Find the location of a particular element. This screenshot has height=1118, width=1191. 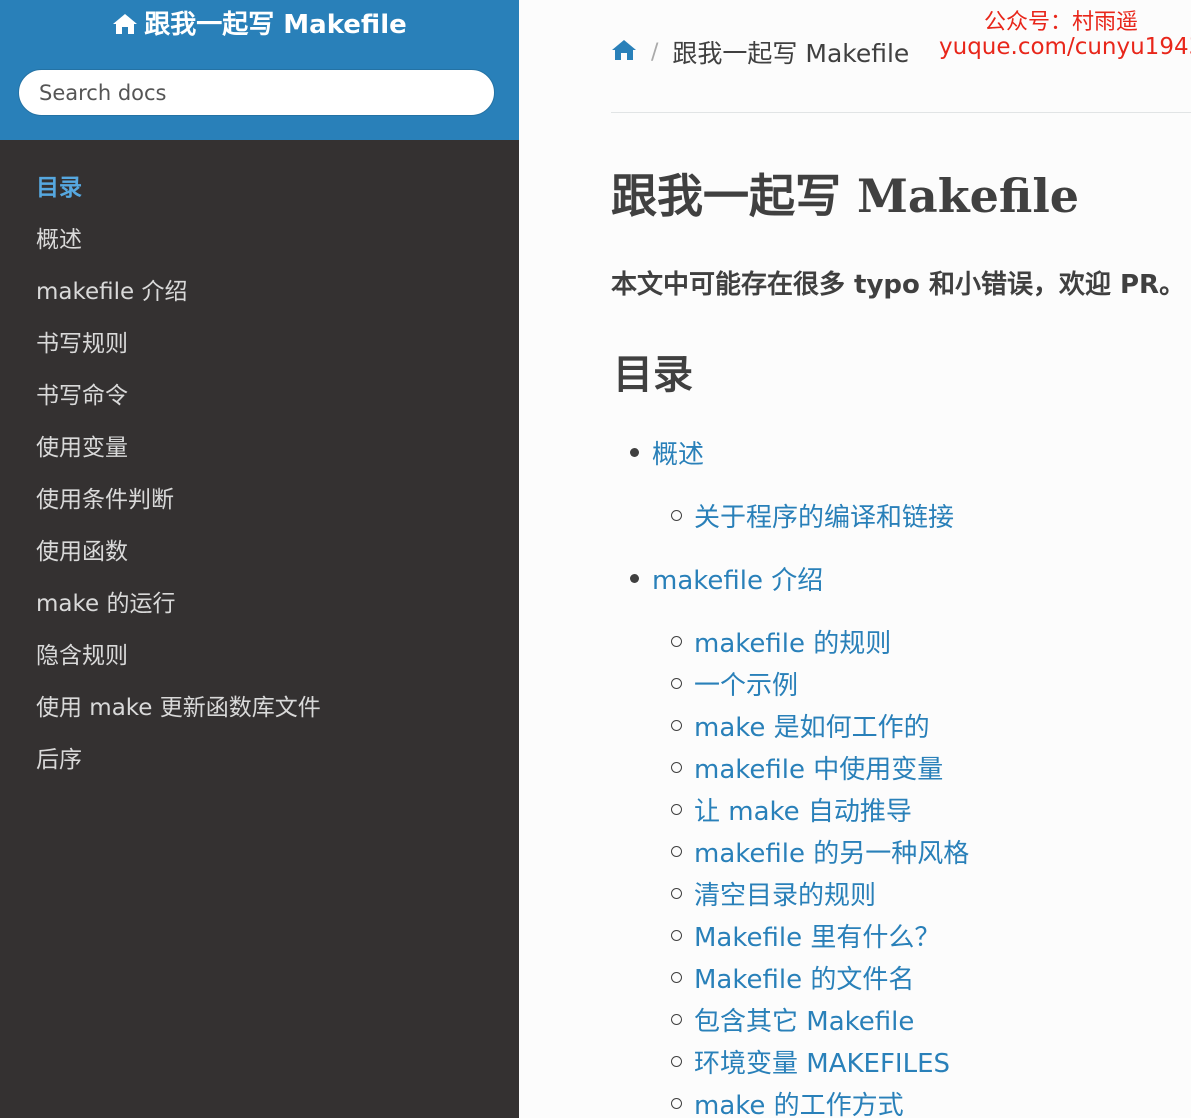

toc-sublink: makefile 的另一种风格 is located at coordinates (831, 851).